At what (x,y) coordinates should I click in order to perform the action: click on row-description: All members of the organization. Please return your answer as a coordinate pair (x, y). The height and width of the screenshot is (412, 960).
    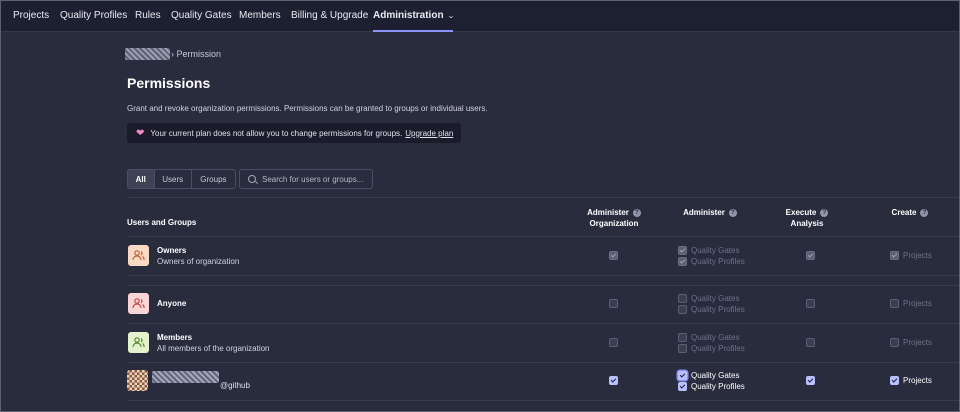
    Looking at the image, I should click on (213, 348).